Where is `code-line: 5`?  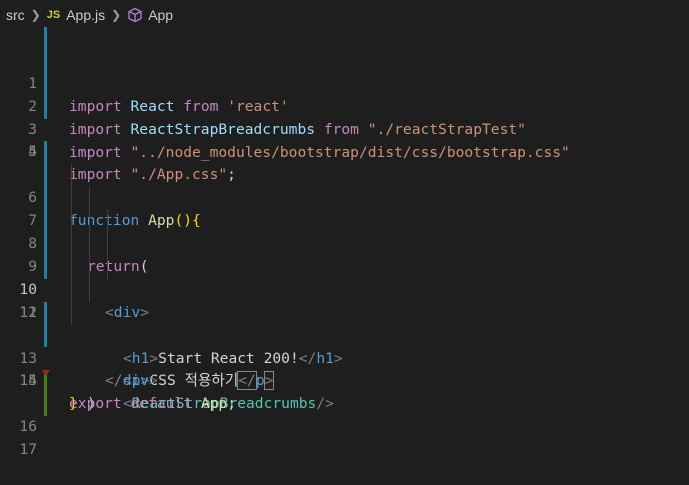 code-line: 5 is located at coordinates (344, 139).